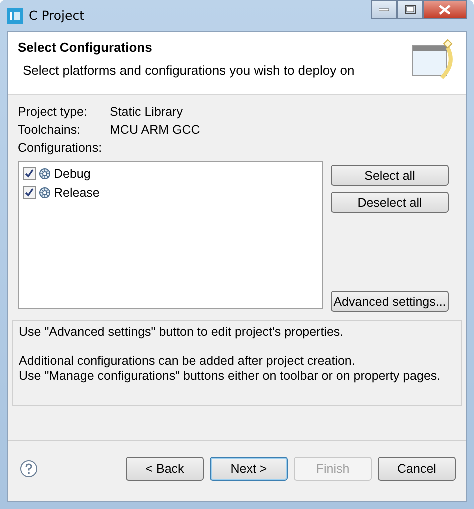  What do you see at coordinates (182, 332) in the screenshot?
I see `message-text: Use "Advanced settings" button to edit project's properties.` at bounding box center [182, 332].